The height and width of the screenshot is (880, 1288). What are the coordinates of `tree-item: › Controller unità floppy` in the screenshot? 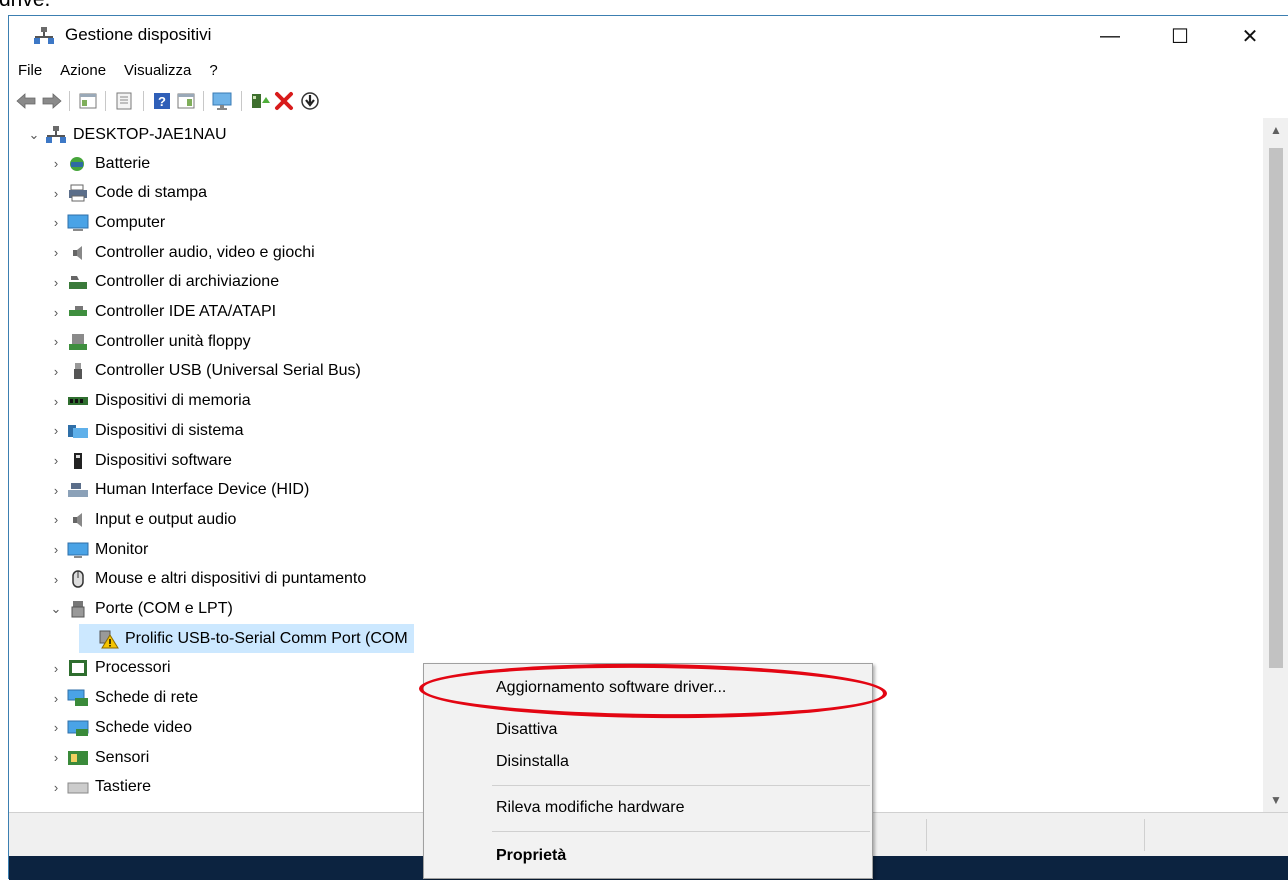 It's located at (150, 341).